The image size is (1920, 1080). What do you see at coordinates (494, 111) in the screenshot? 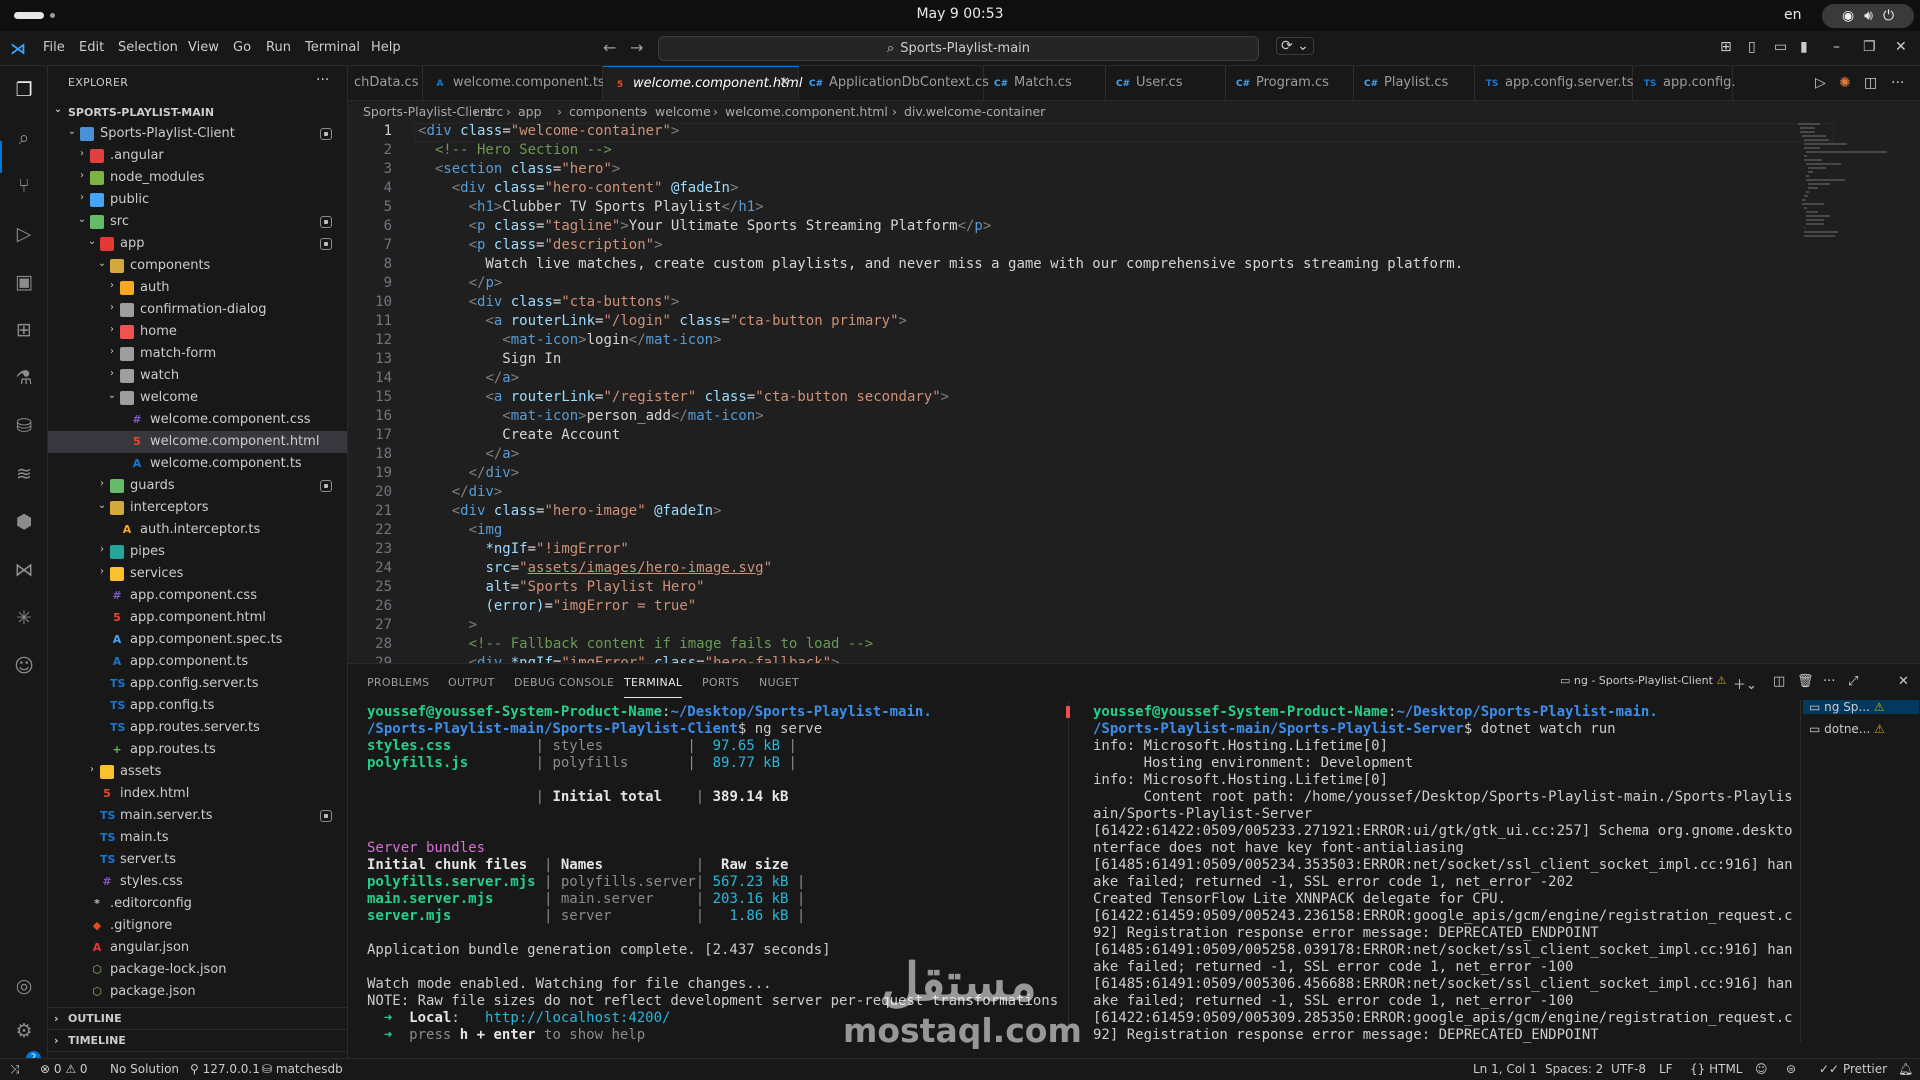
I see `breadcrumb-item: src` at bounding box center [494, 111].